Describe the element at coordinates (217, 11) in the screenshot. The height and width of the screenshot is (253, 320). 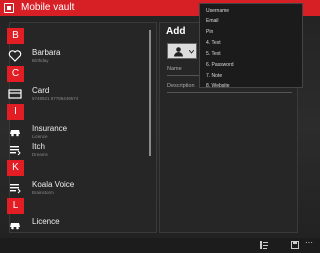
I see `menu-item-username: Username` at that location.